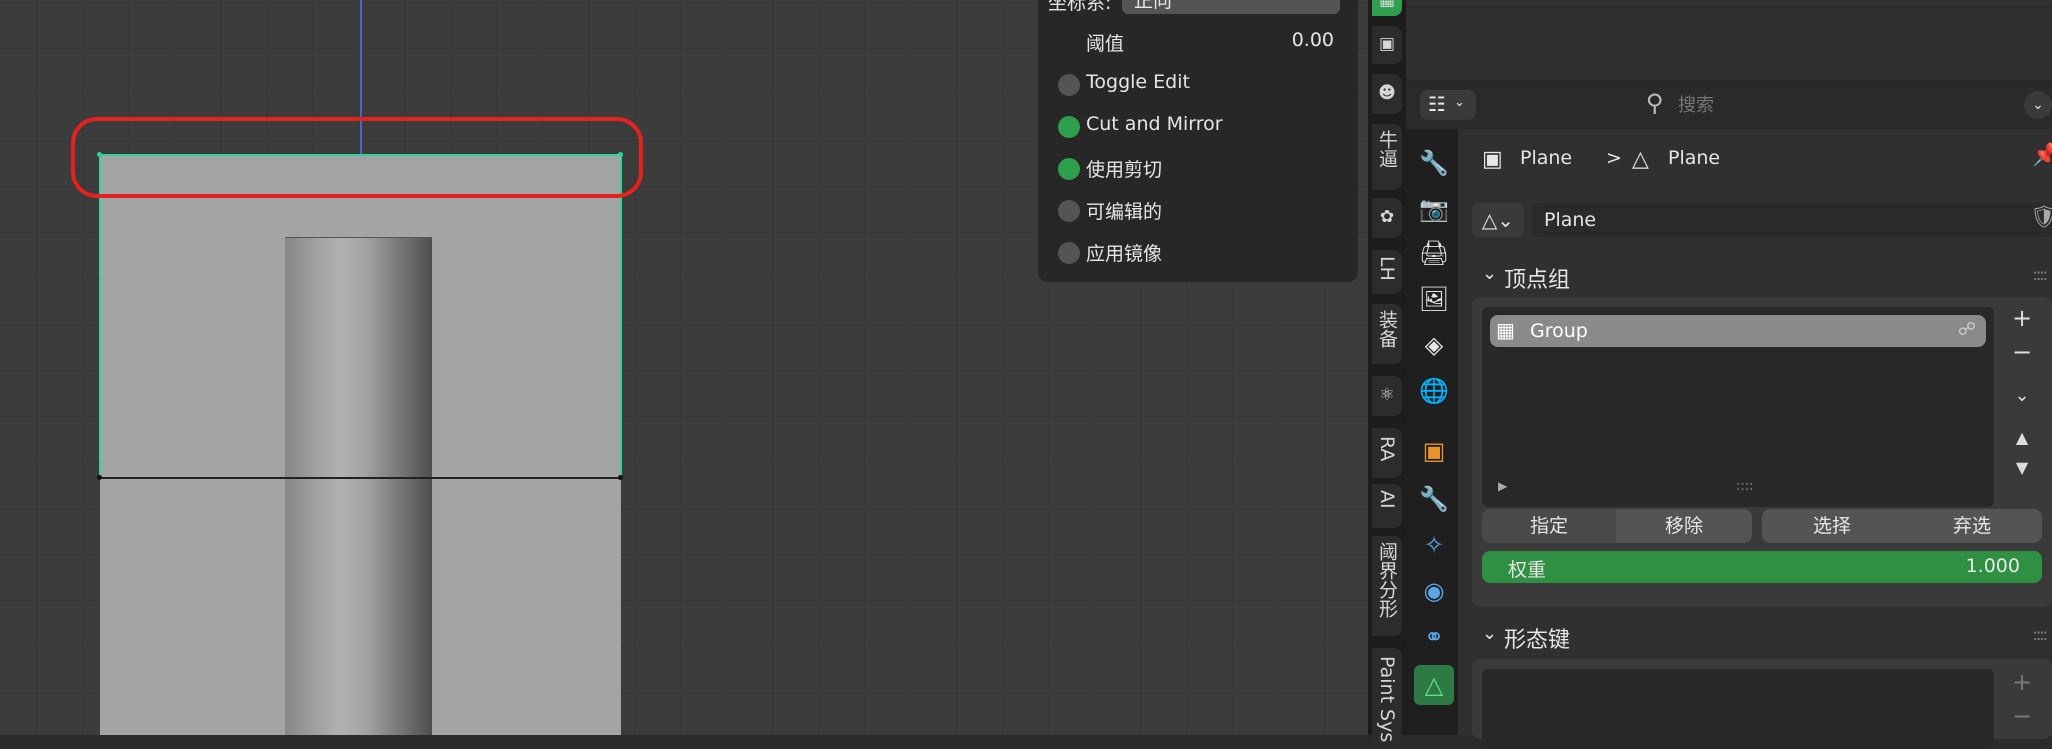  Describe the element at coordinates (1738, 709) in the screenshot. I see `shape-key-list` at that location.